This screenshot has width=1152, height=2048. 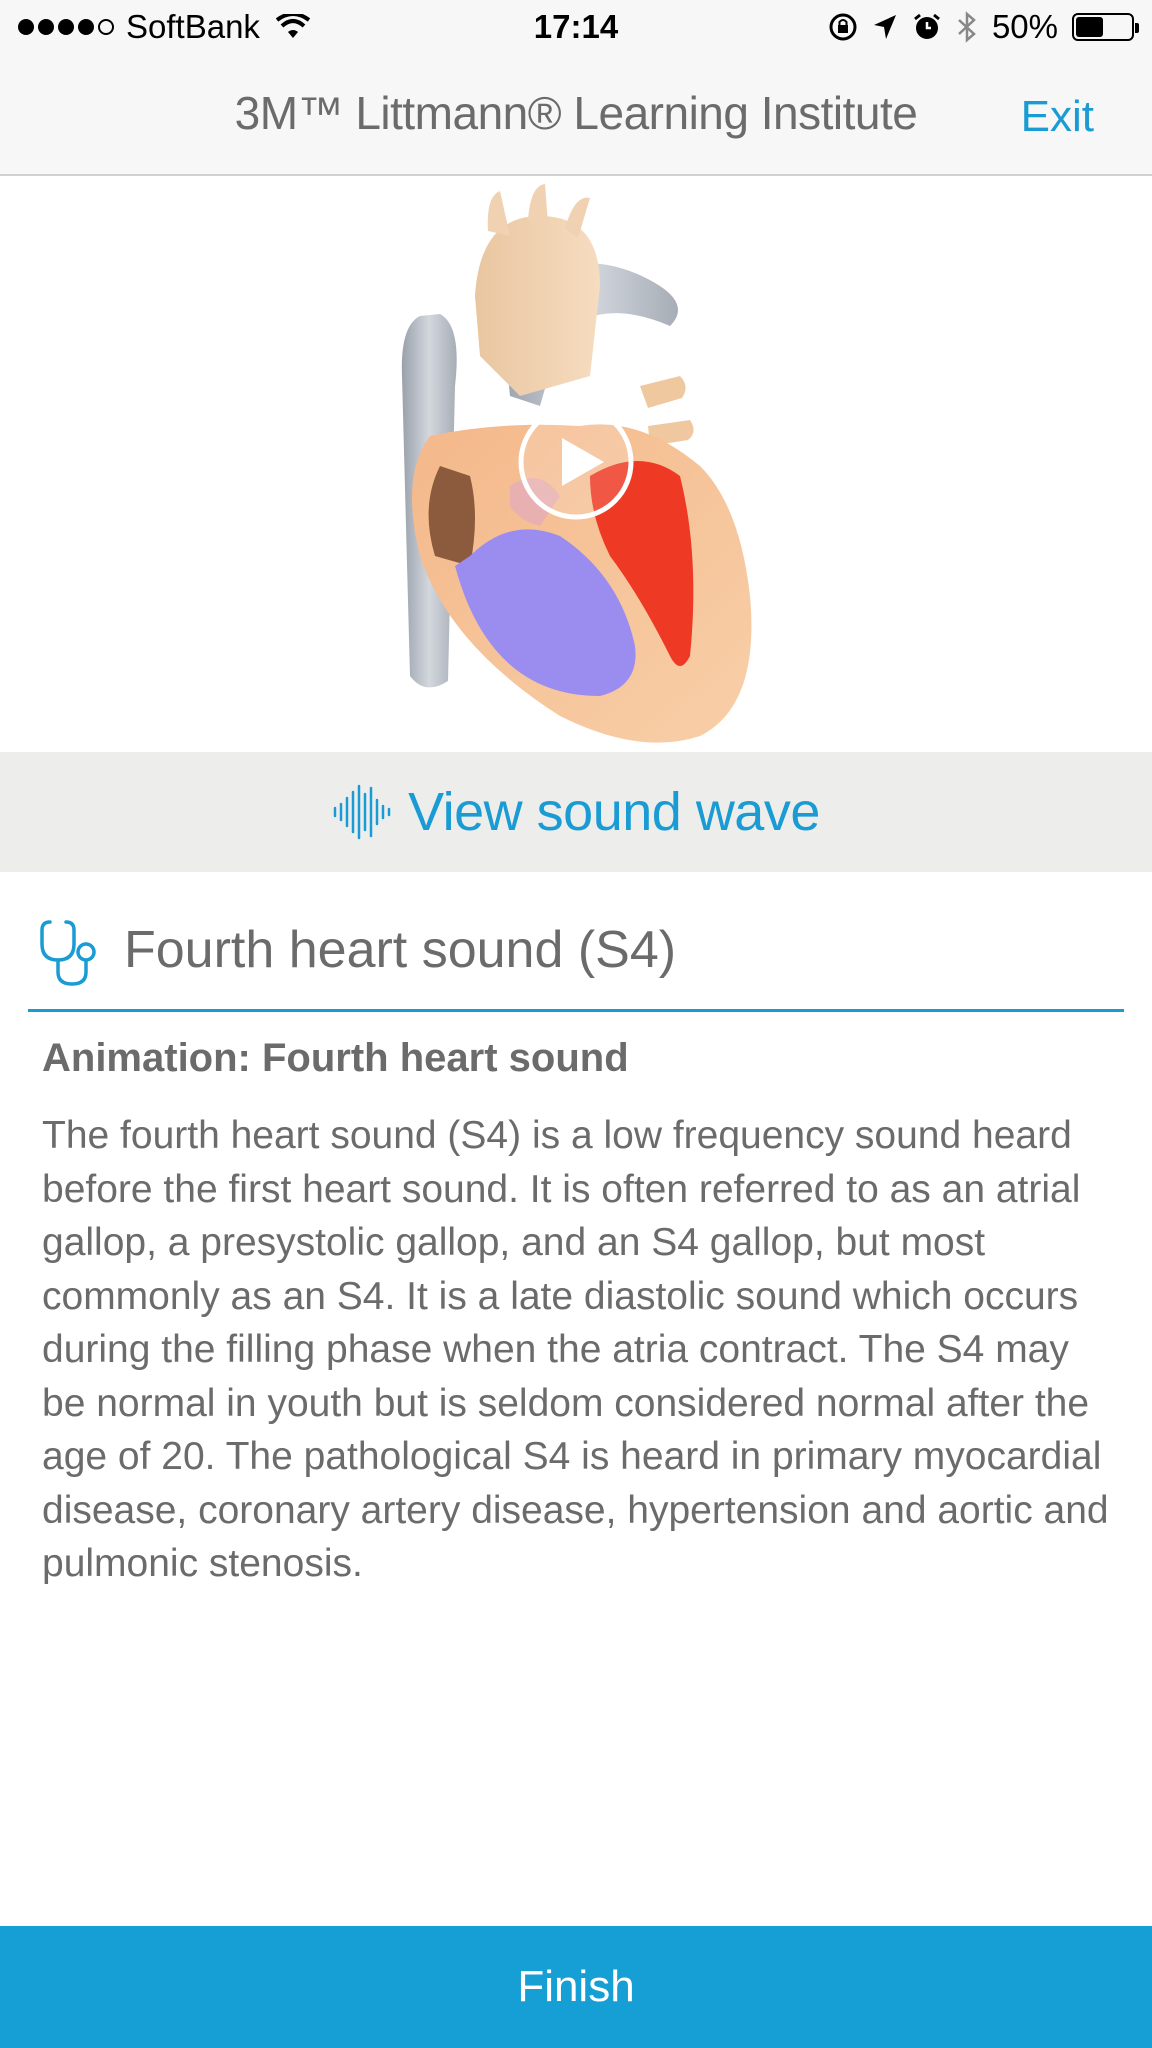 I want to click on bluetooth-icon, so click(x=967, y=27).